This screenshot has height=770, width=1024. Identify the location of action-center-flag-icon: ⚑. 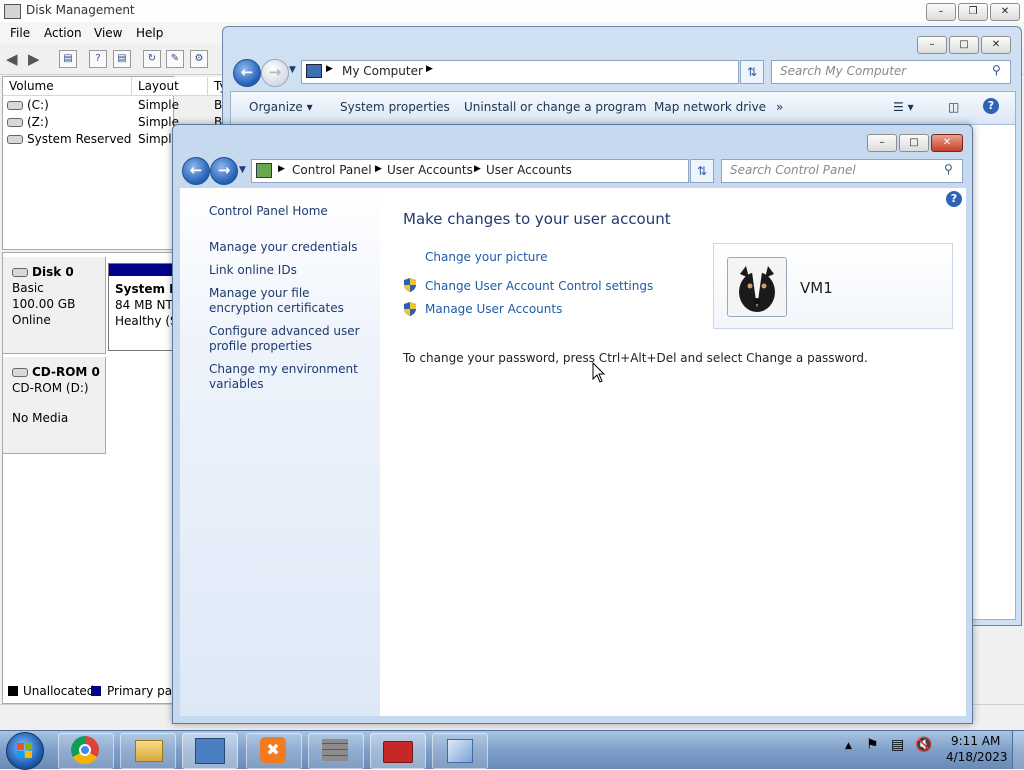
(872, 745).